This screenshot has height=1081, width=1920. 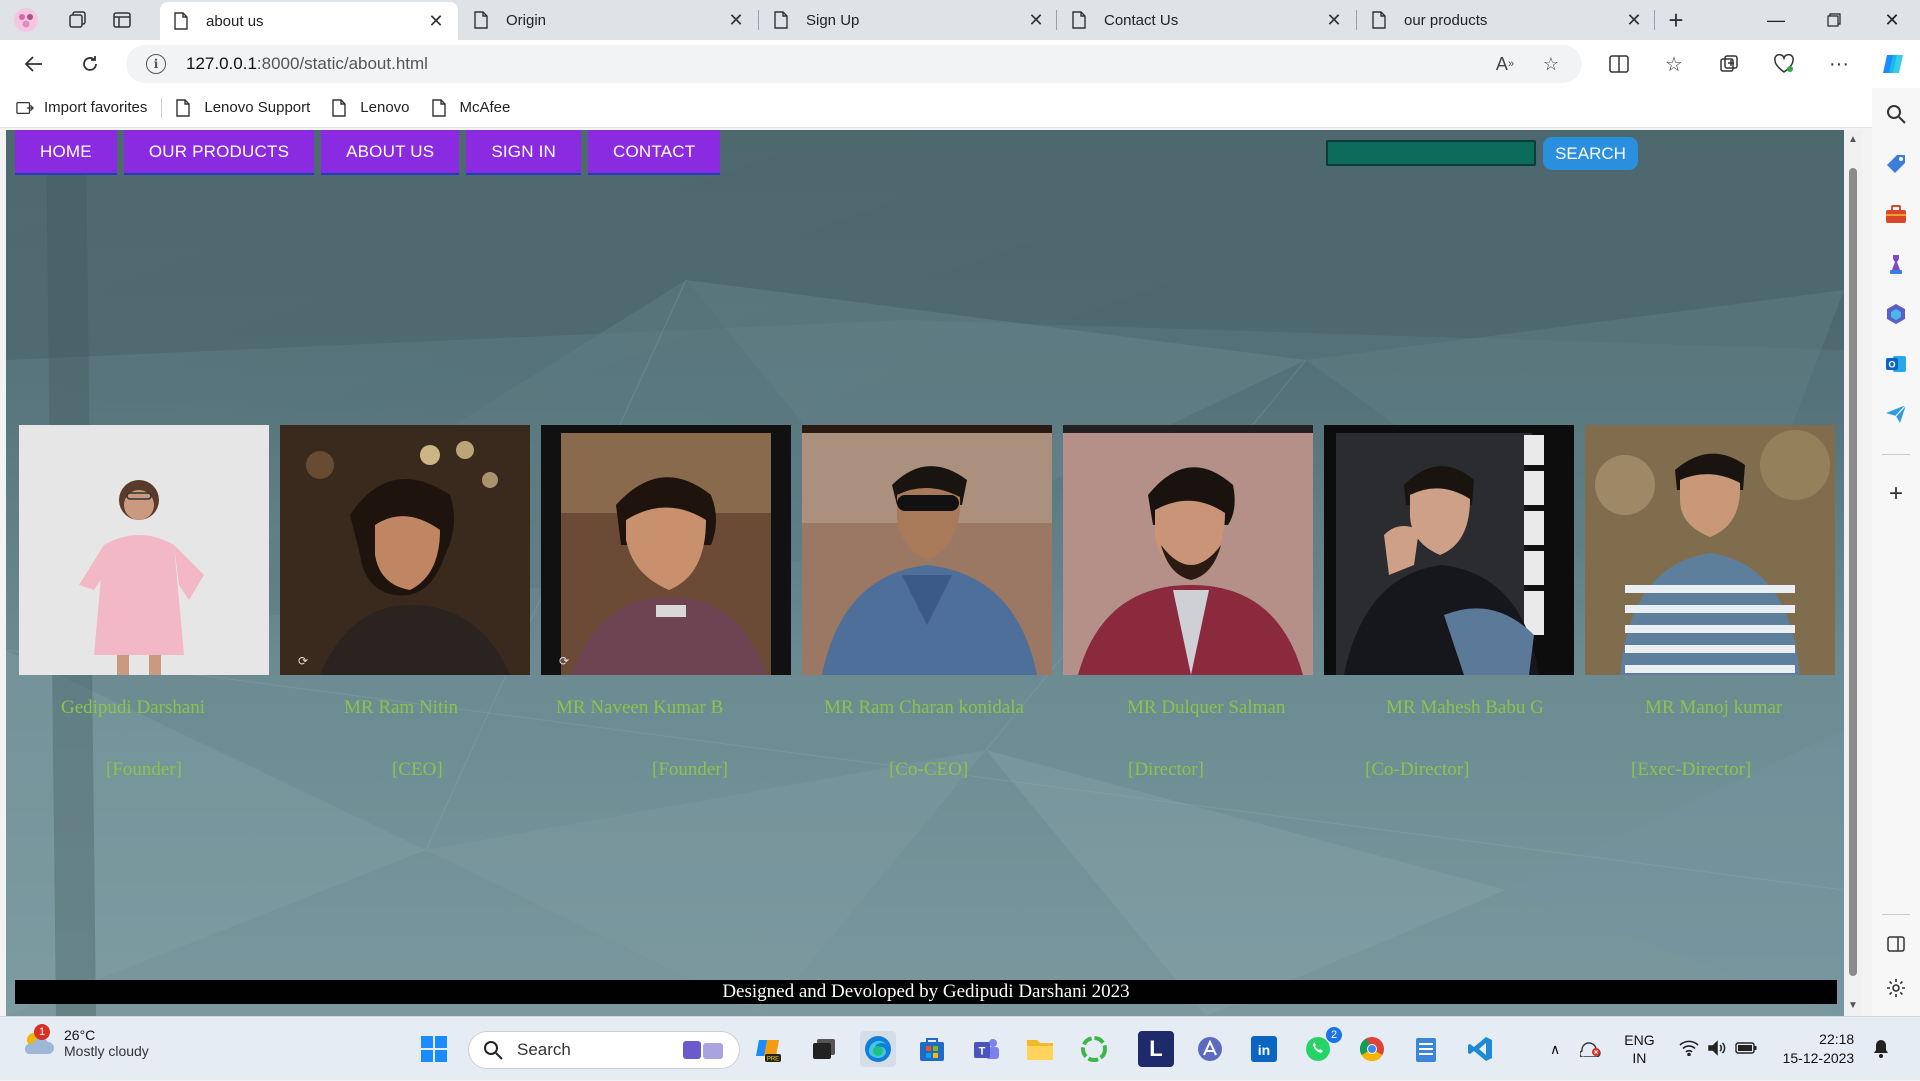 I want to click on vscode-icon, so click(x=1480, y=1049).